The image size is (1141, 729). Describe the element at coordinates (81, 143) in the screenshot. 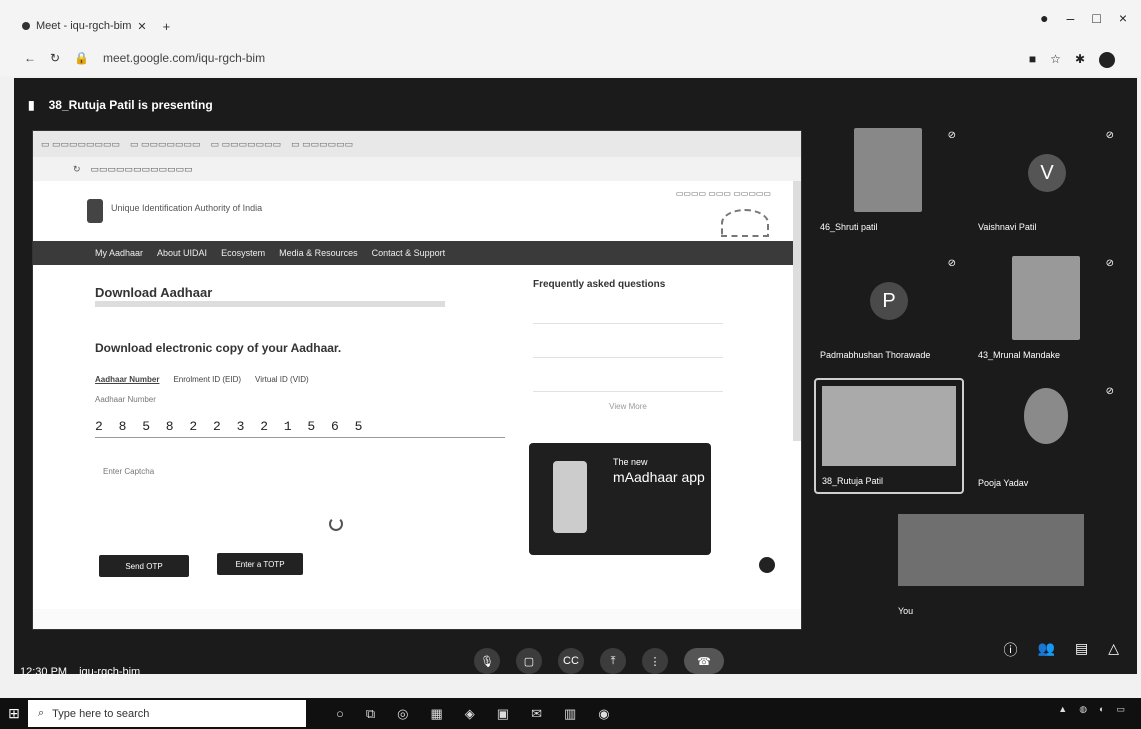

I see `shared-tab: ▭ ▭▭▭▭▭▭▭▭` at that location.